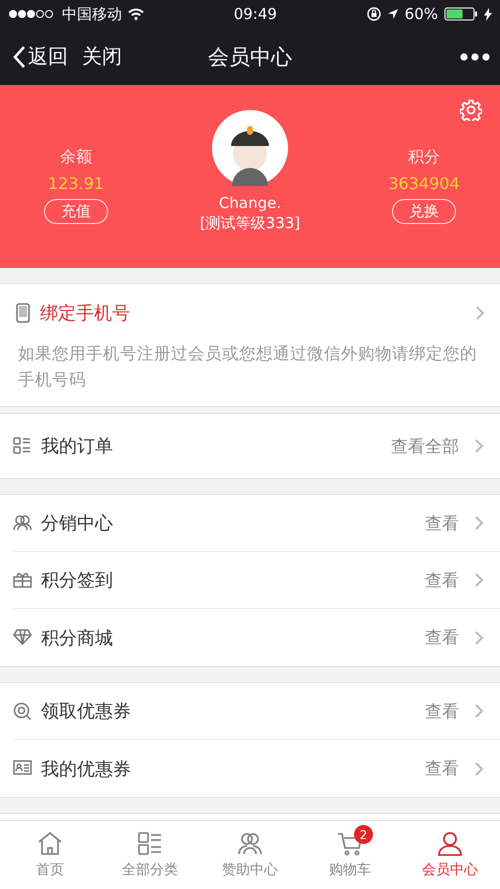  I want to click on chevron-left-icon, so click(19, 56).